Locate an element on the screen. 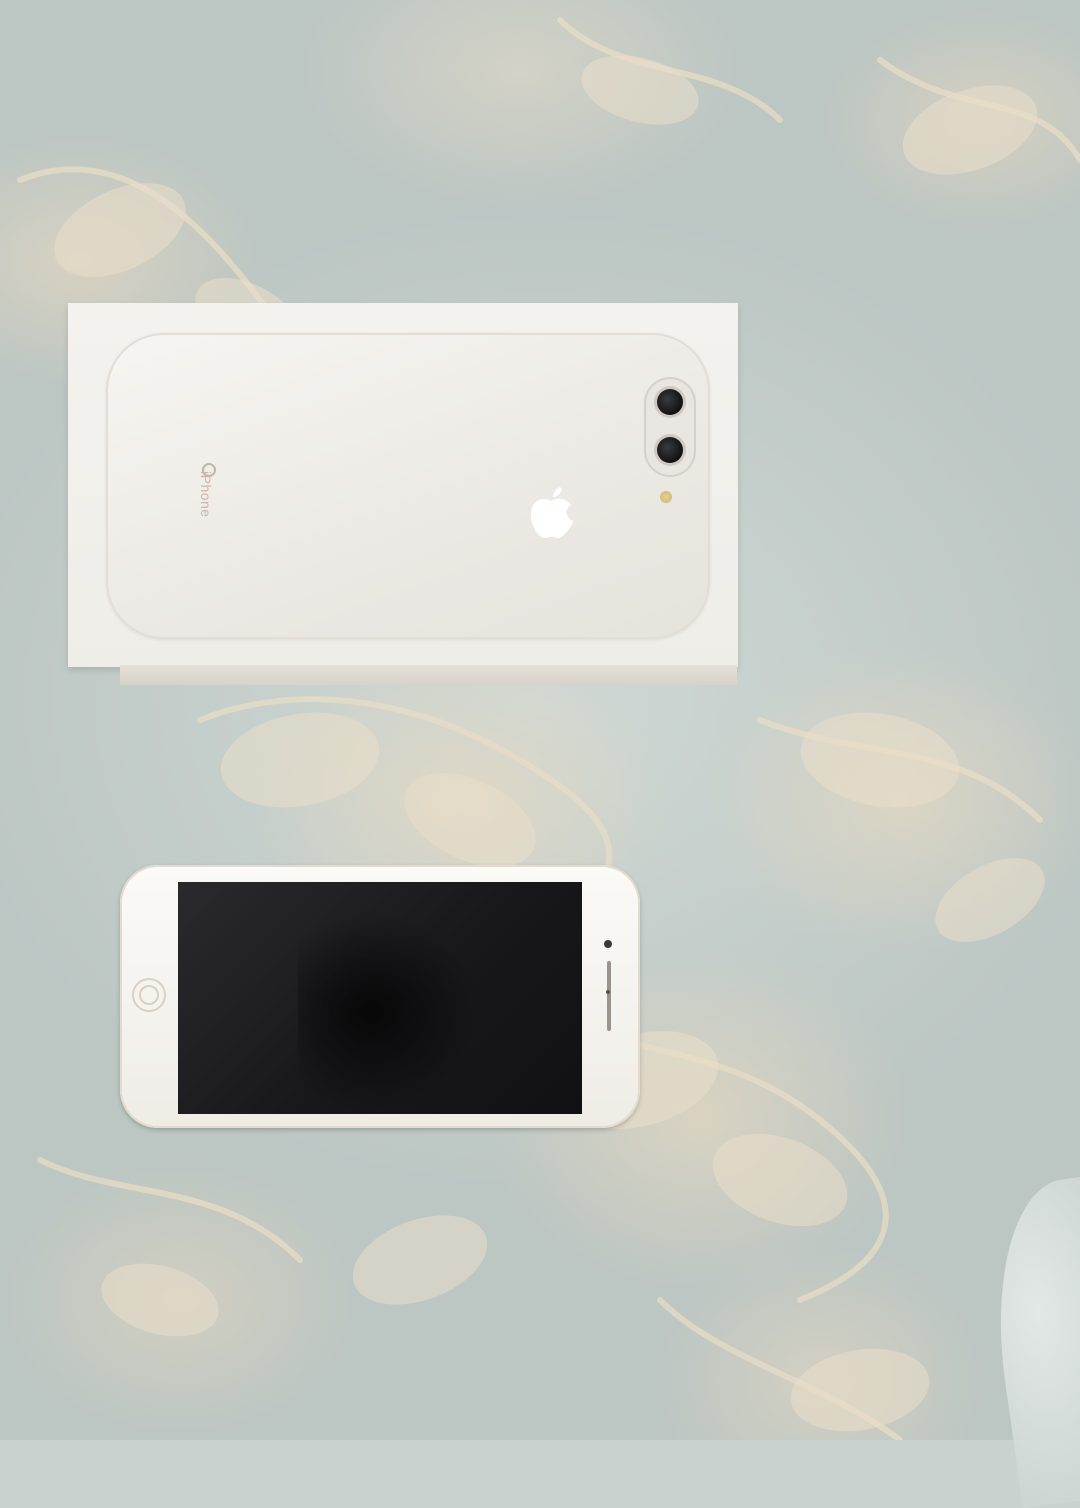  apple-logo-icon is located at coordinates (551, 513).